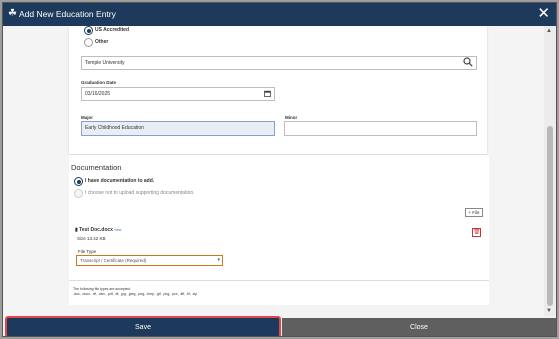 This screenshot has width=559, height=339. What do you see at coordinates (67, 14) in the screenshot?
I see `dialog-title: Add New Education Entry` at bounding box center [67, 14].